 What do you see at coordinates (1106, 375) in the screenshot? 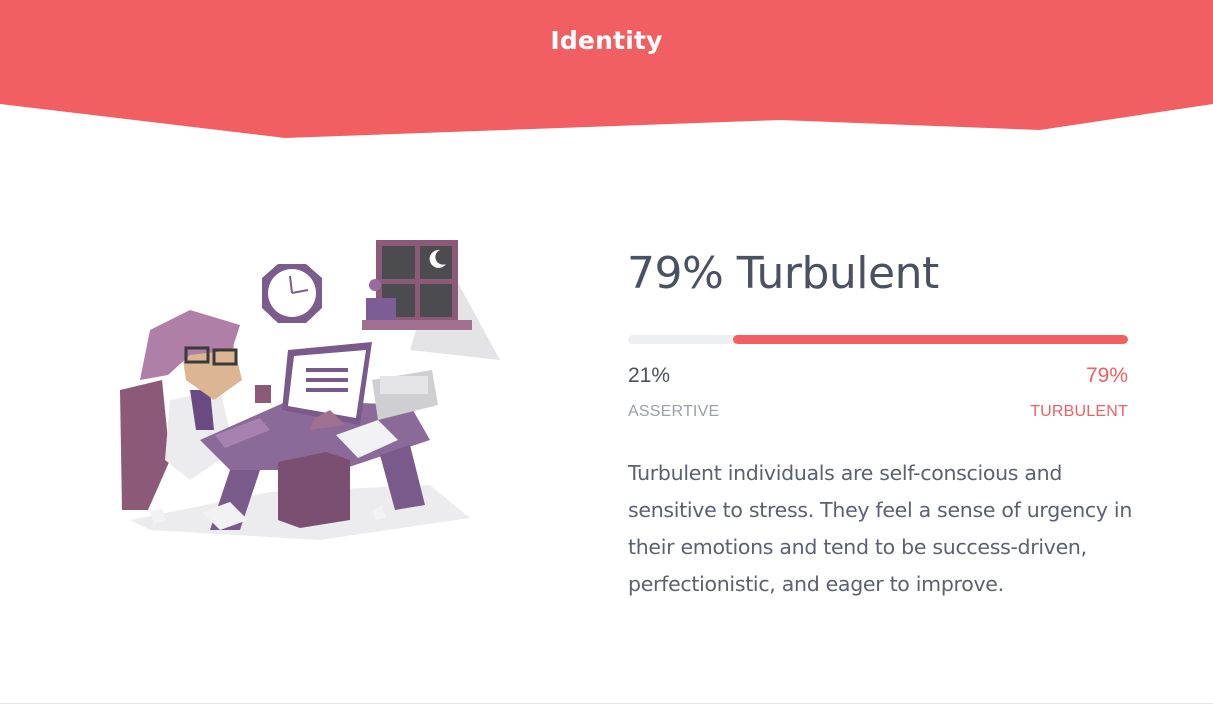
I see `turbulent-percent: 79%` at bounding box center [1106, 375].